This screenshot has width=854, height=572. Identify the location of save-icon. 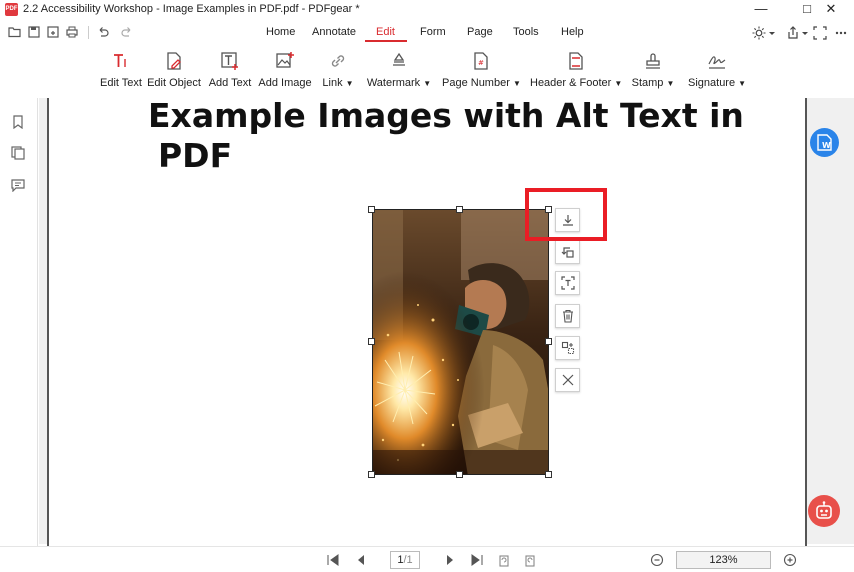
(34, 32).